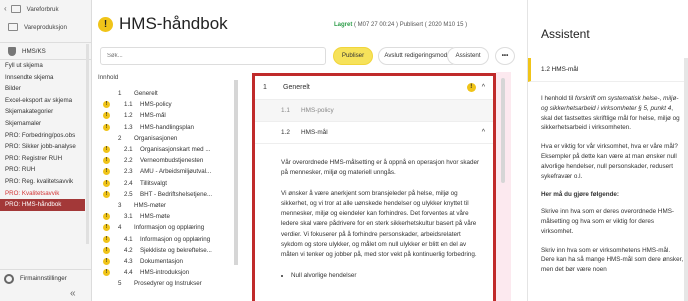  I want to click on sidebar-item-vareproduksjon: Vareproduksjon, so click(45, 27).